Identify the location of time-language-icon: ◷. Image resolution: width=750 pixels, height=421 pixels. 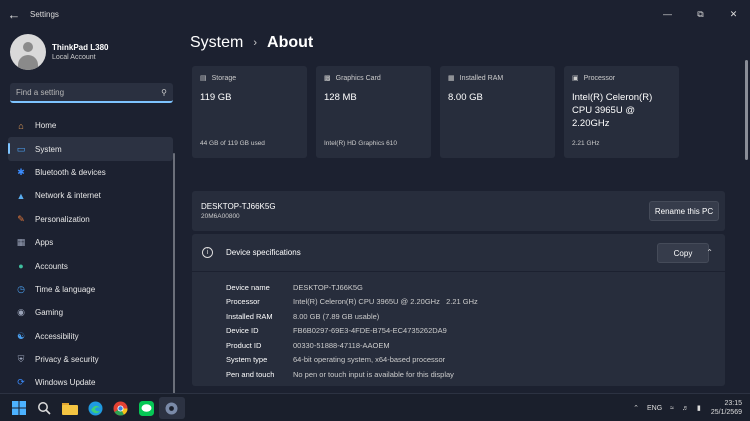
(21, 288).